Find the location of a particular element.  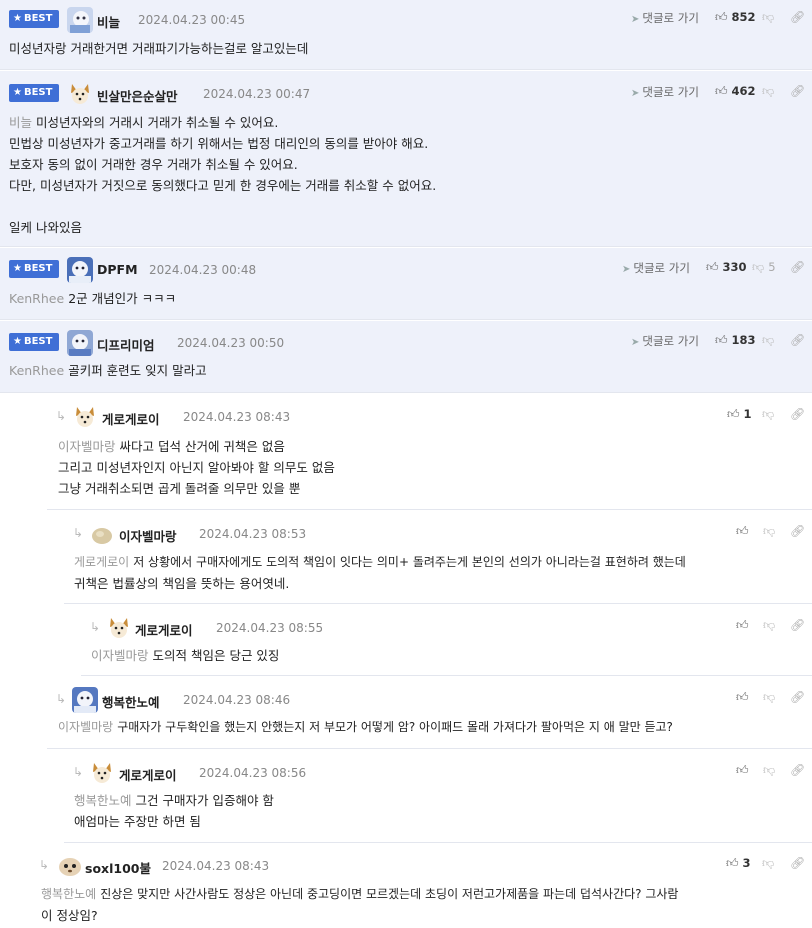

like-button: 👍︎ 3 is located at coordinates (738, 863).